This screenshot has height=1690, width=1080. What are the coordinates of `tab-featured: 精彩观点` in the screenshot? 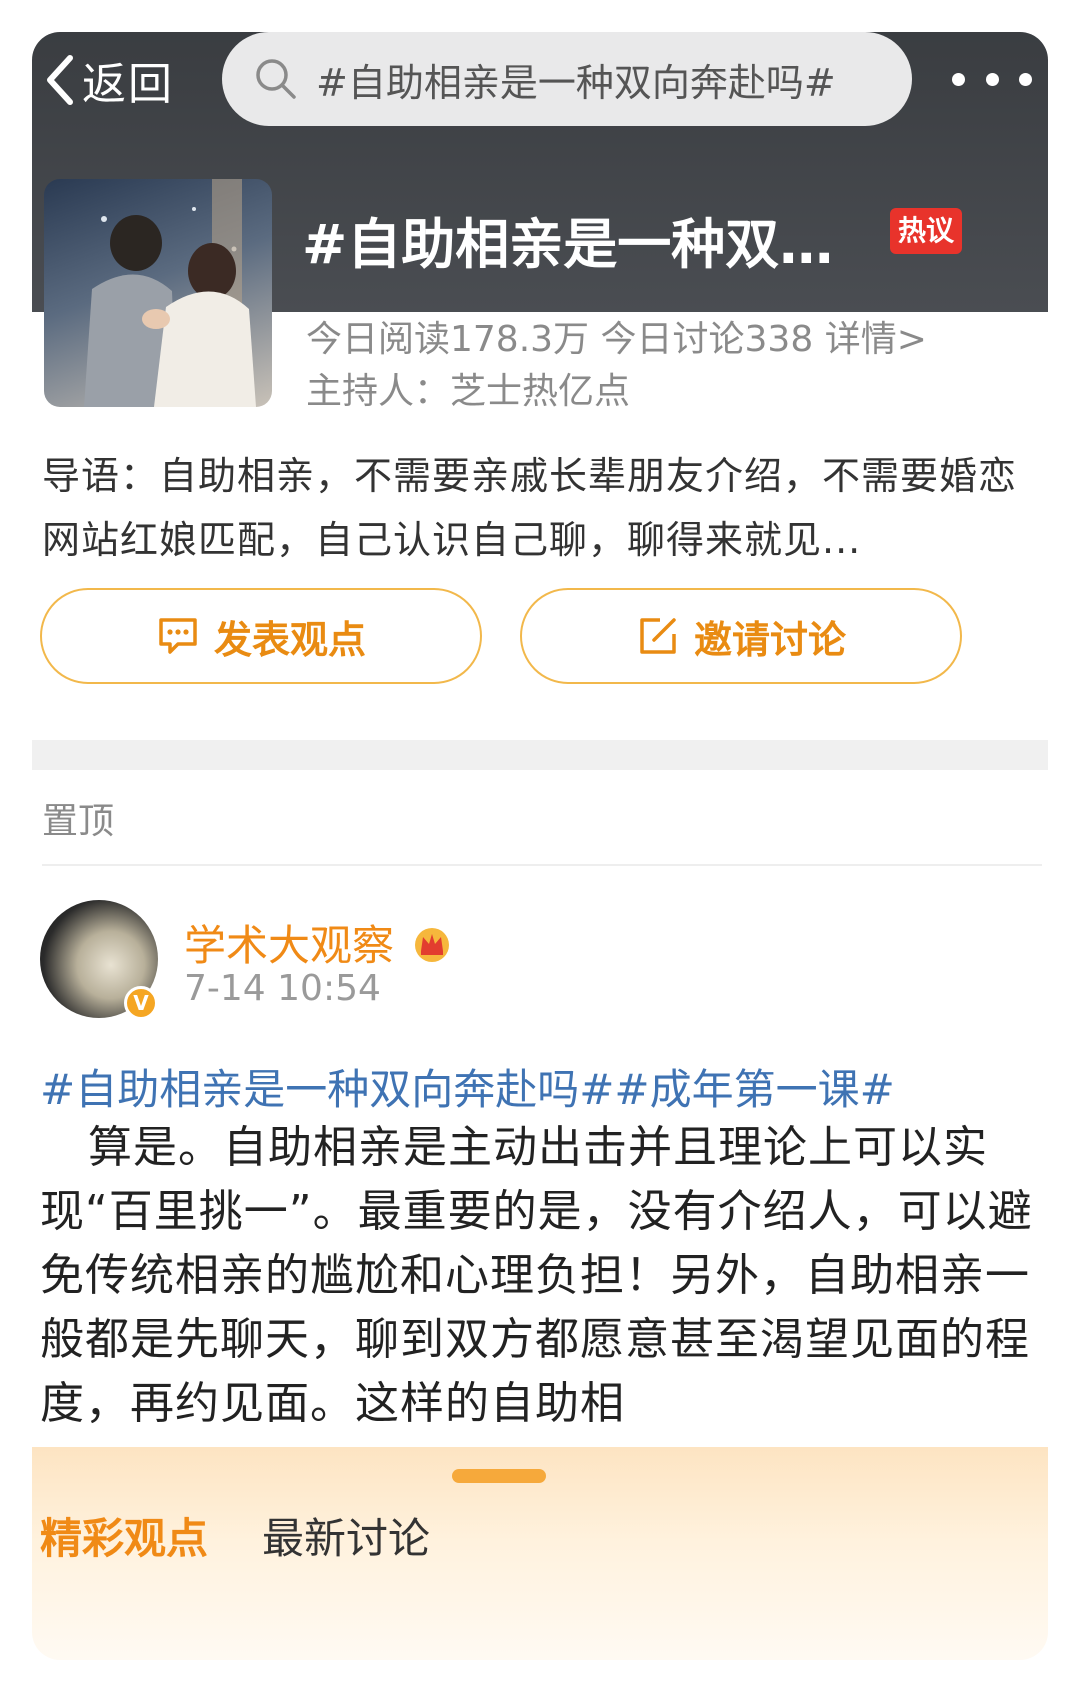 It's located at (124, 1535).